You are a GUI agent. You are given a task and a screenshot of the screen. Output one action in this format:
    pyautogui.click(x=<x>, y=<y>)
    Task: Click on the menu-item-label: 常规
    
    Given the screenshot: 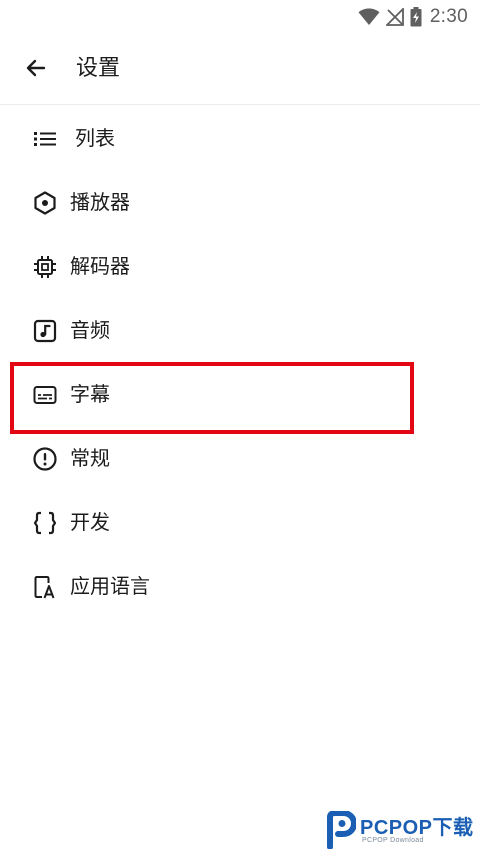 What is the action you would take?
    pyautogui.click(x=90, y=458)
    